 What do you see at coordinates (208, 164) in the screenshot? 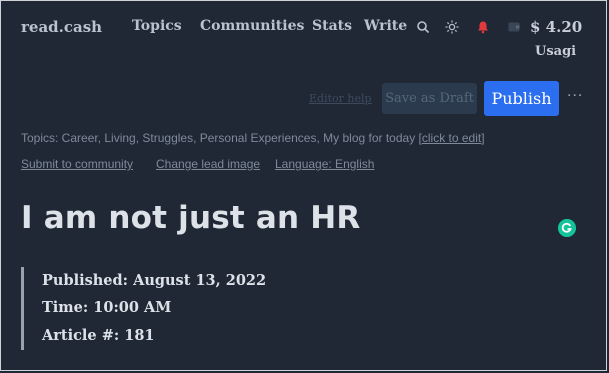
I see `change-lead-image-link: Change lead image` at bounding box center [208, 164].